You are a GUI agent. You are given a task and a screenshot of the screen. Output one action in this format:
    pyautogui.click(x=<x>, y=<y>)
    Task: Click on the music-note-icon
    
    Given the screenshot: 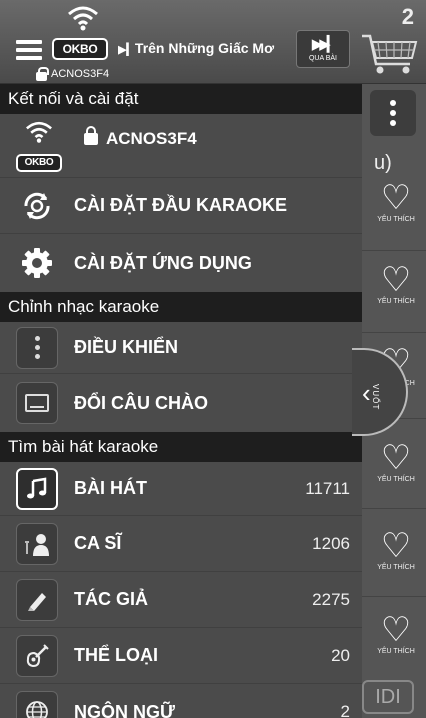 What is the action you would take?
    pyautogui.click(x=37, y=488)
    